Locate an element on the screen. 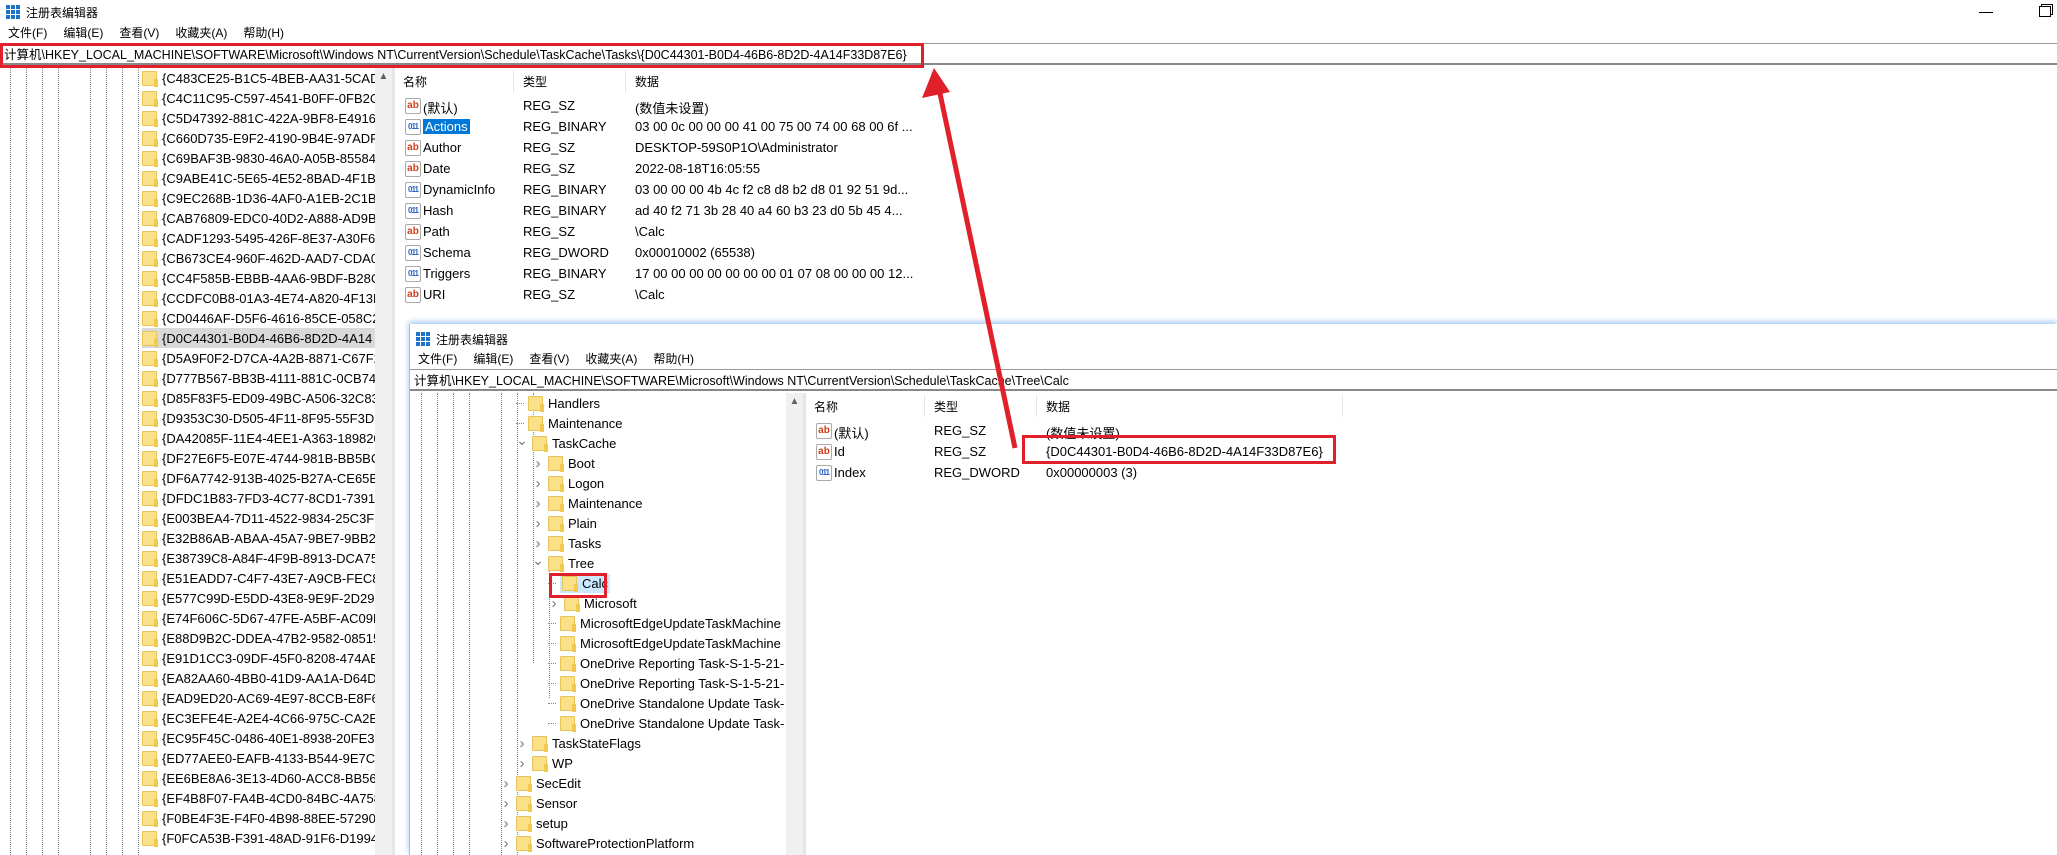 The width and height of the screenshot is (2057, 855). tree-item: {D85F83F5-ED09-49BC-A506-32C83 is located at coordinates (258, 398).